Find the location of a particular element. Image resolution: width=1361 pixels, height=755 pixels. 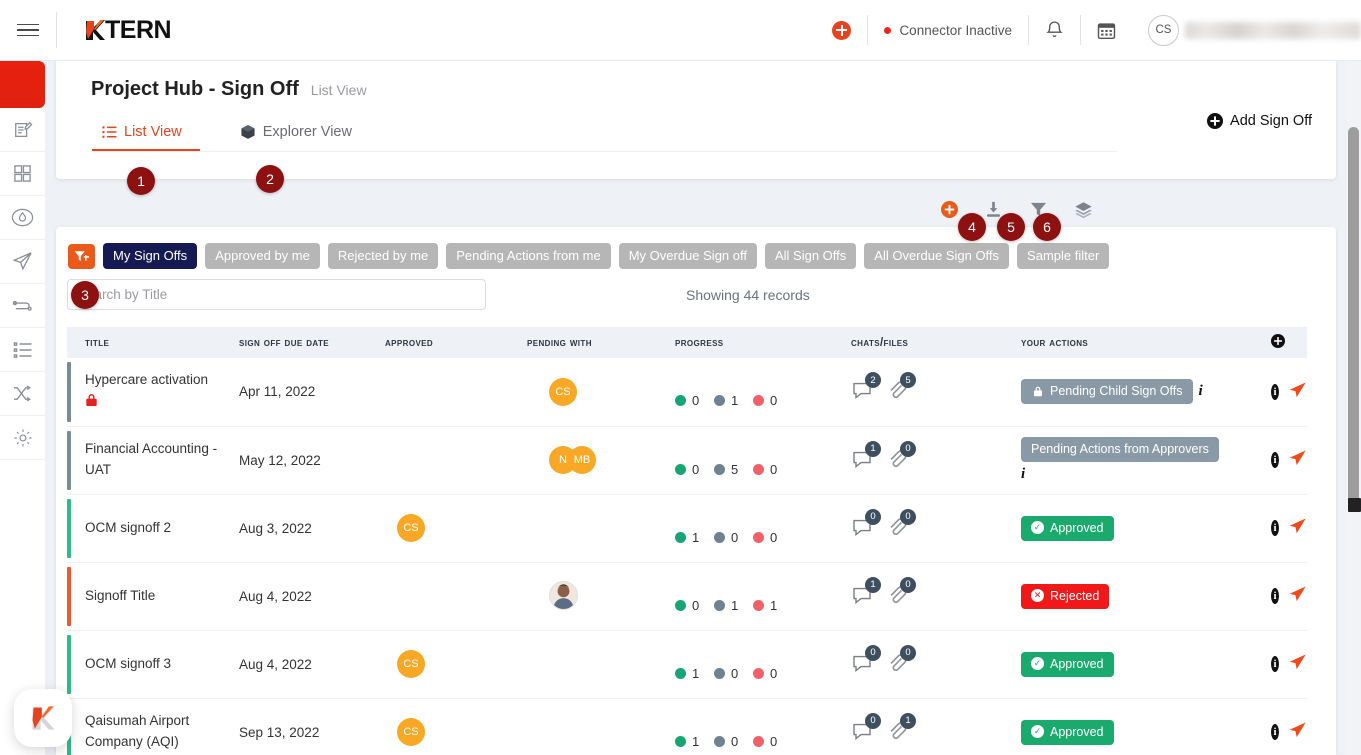

sidebar-fab-logo is located at coordinates (43, 718).